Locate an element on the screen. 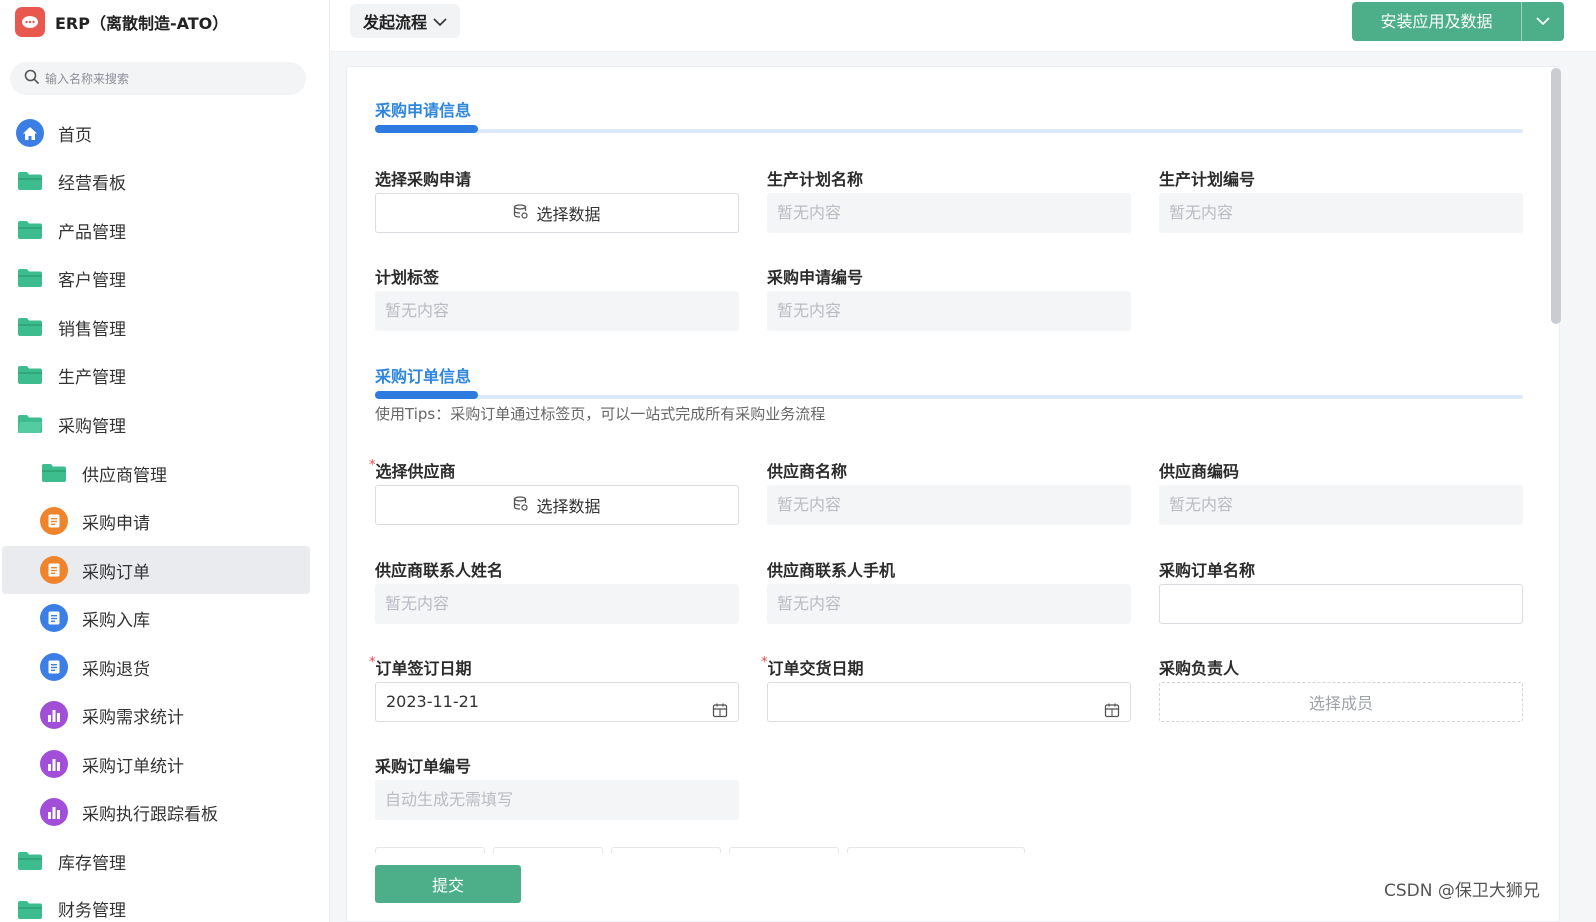 The width and height of the screenshot is (1596, 922). usage-tips: 使用Tips：采购订单通过标签页，可以一站式完成所有采购业务流程 is located at coordinates (600, 414).